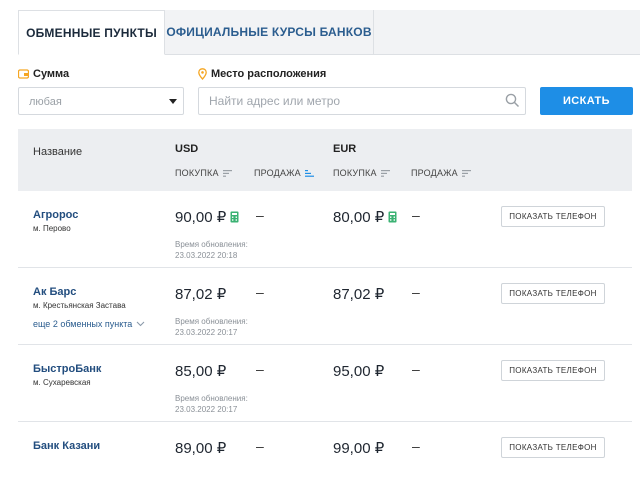 This screenshot has width=640, height=498. I want to click on sort-active-icon, so click(309, 173).